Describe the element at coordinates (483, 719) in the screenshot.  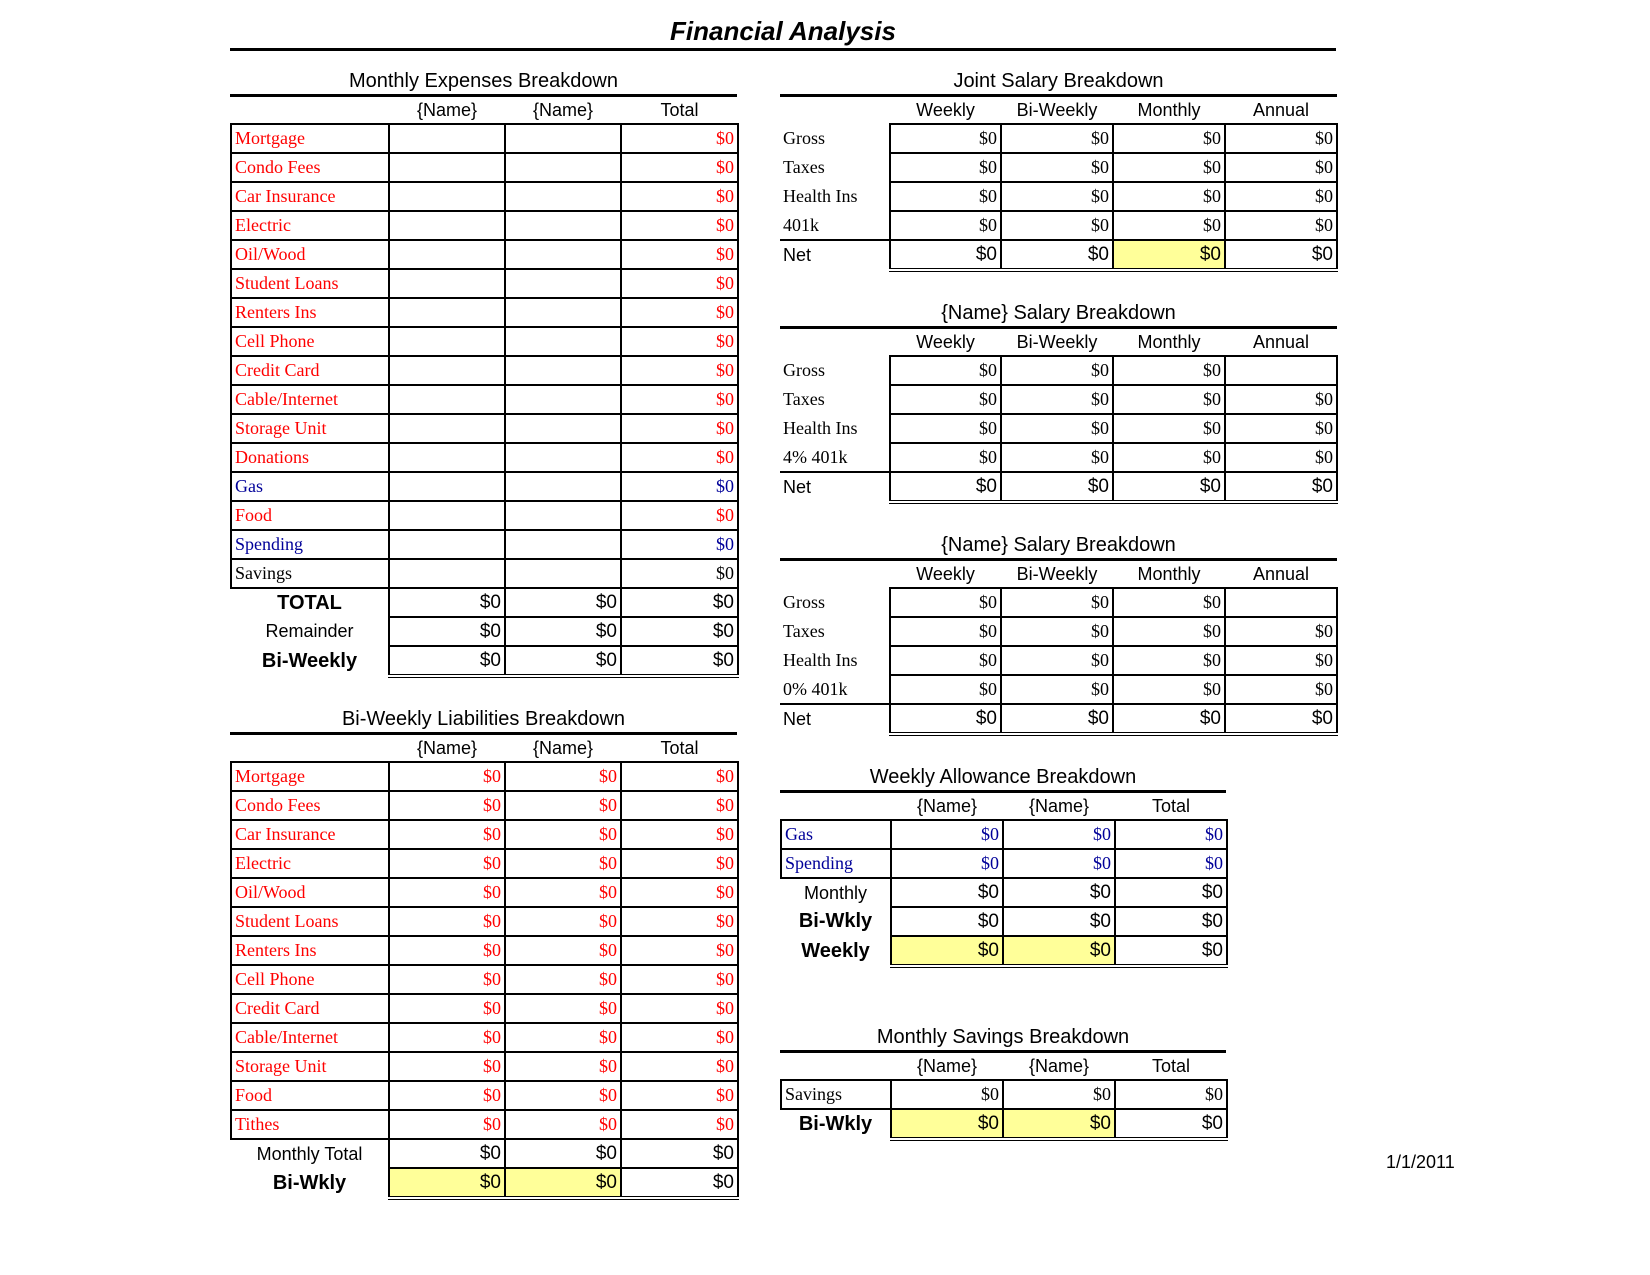
I see `section-title: Bi-Weekly Liabilities Breakdown` at that location.